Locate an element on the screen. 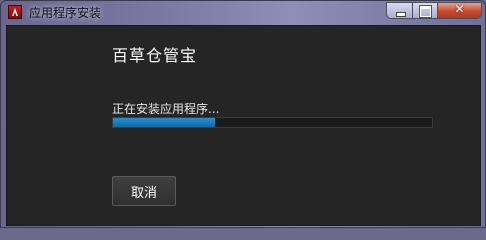 Image resolution: width=486 pixels, height=240 pixels. install-progress-bar is located at coordinates (272, 122).